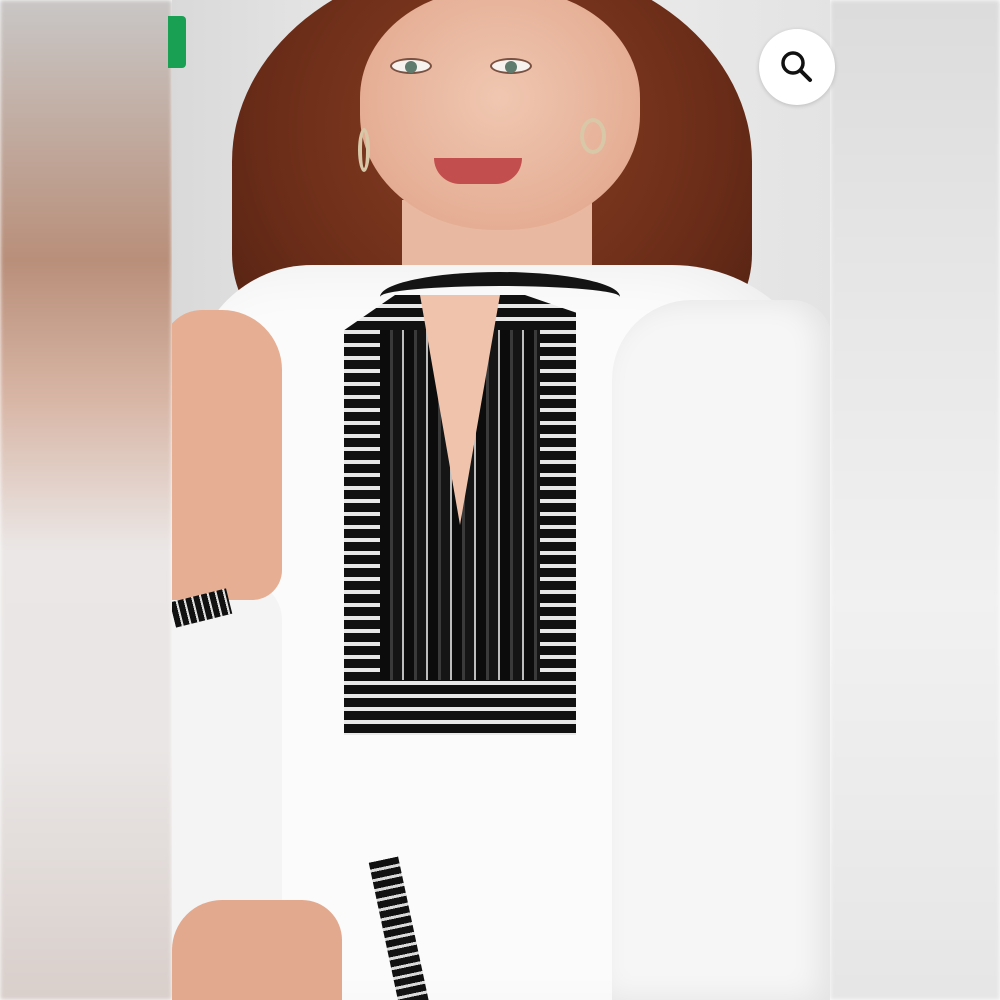  I want to click on search-icon, so click(796, 66).